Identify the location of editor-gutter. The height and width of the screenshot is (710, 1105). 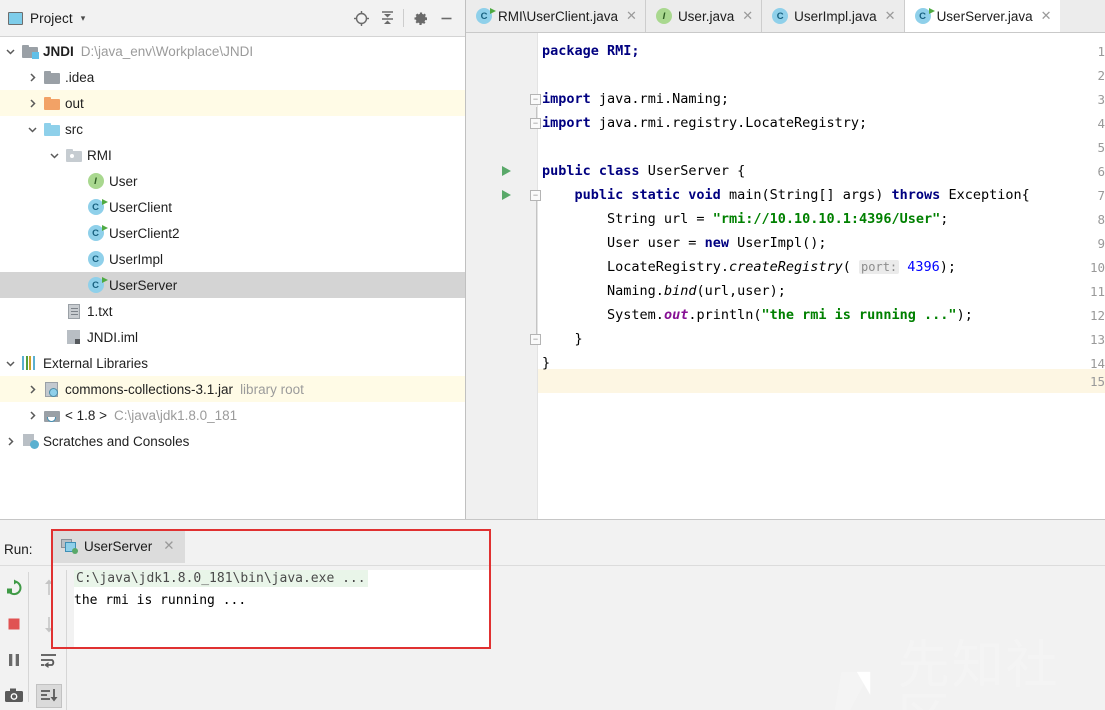
(501, 276).